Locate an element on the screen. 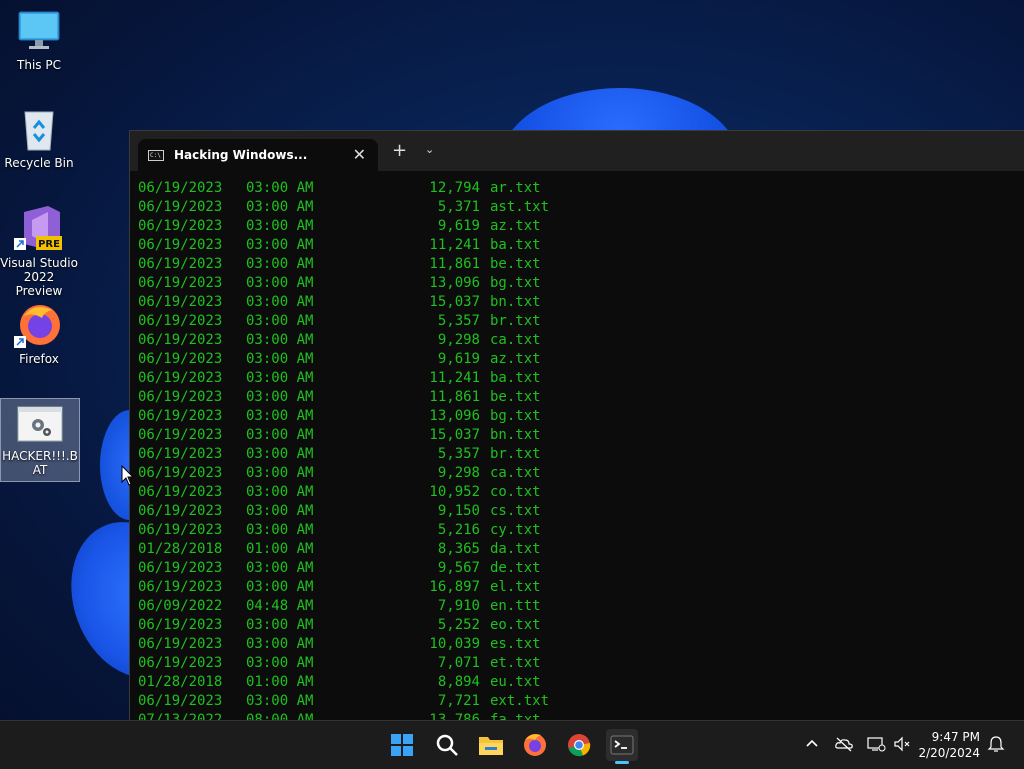  desktop-icon-label: Recycle Bin is located at coordinates (39, 163).